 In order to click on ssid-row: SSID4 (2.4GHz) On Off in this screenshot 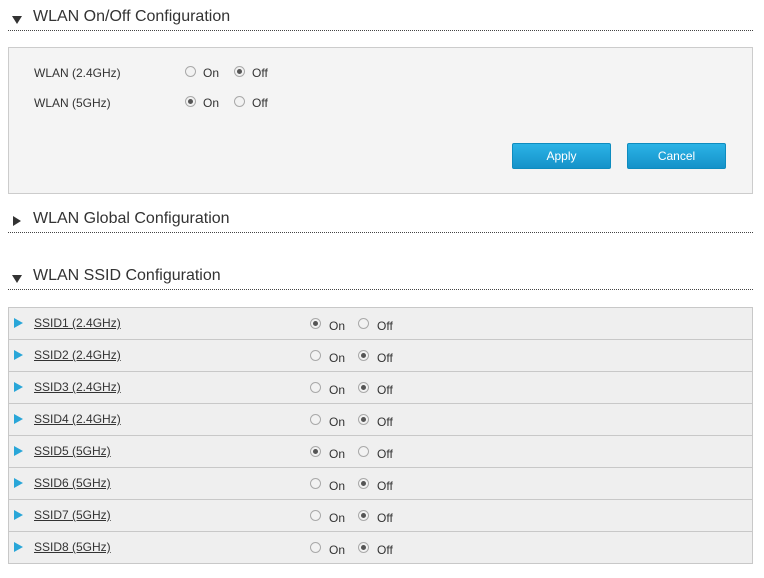, I will do `click(380, 420)`.